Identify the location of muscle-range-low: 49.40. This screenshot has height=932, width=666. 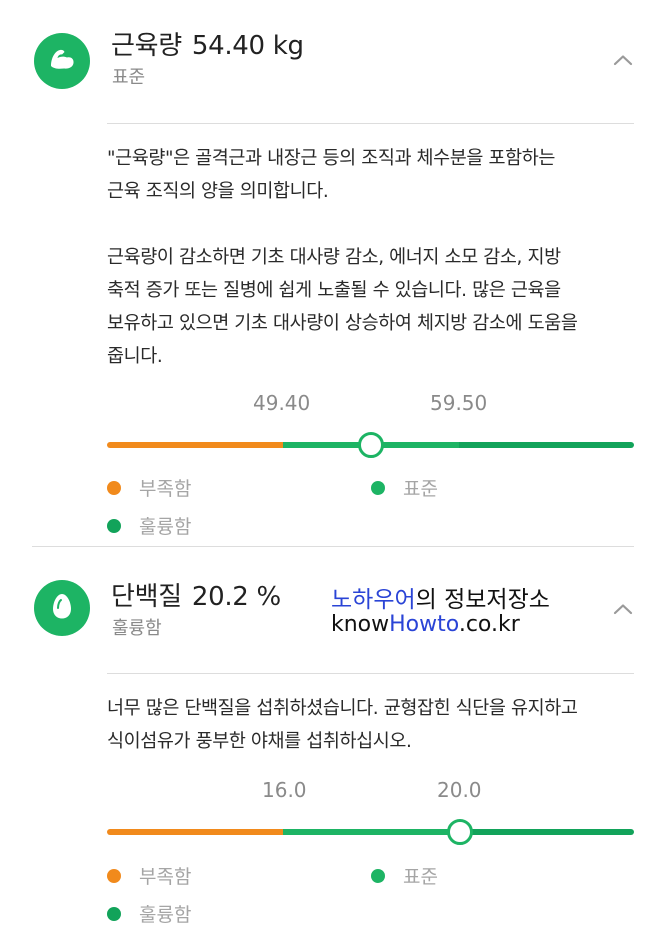
(282, 403).